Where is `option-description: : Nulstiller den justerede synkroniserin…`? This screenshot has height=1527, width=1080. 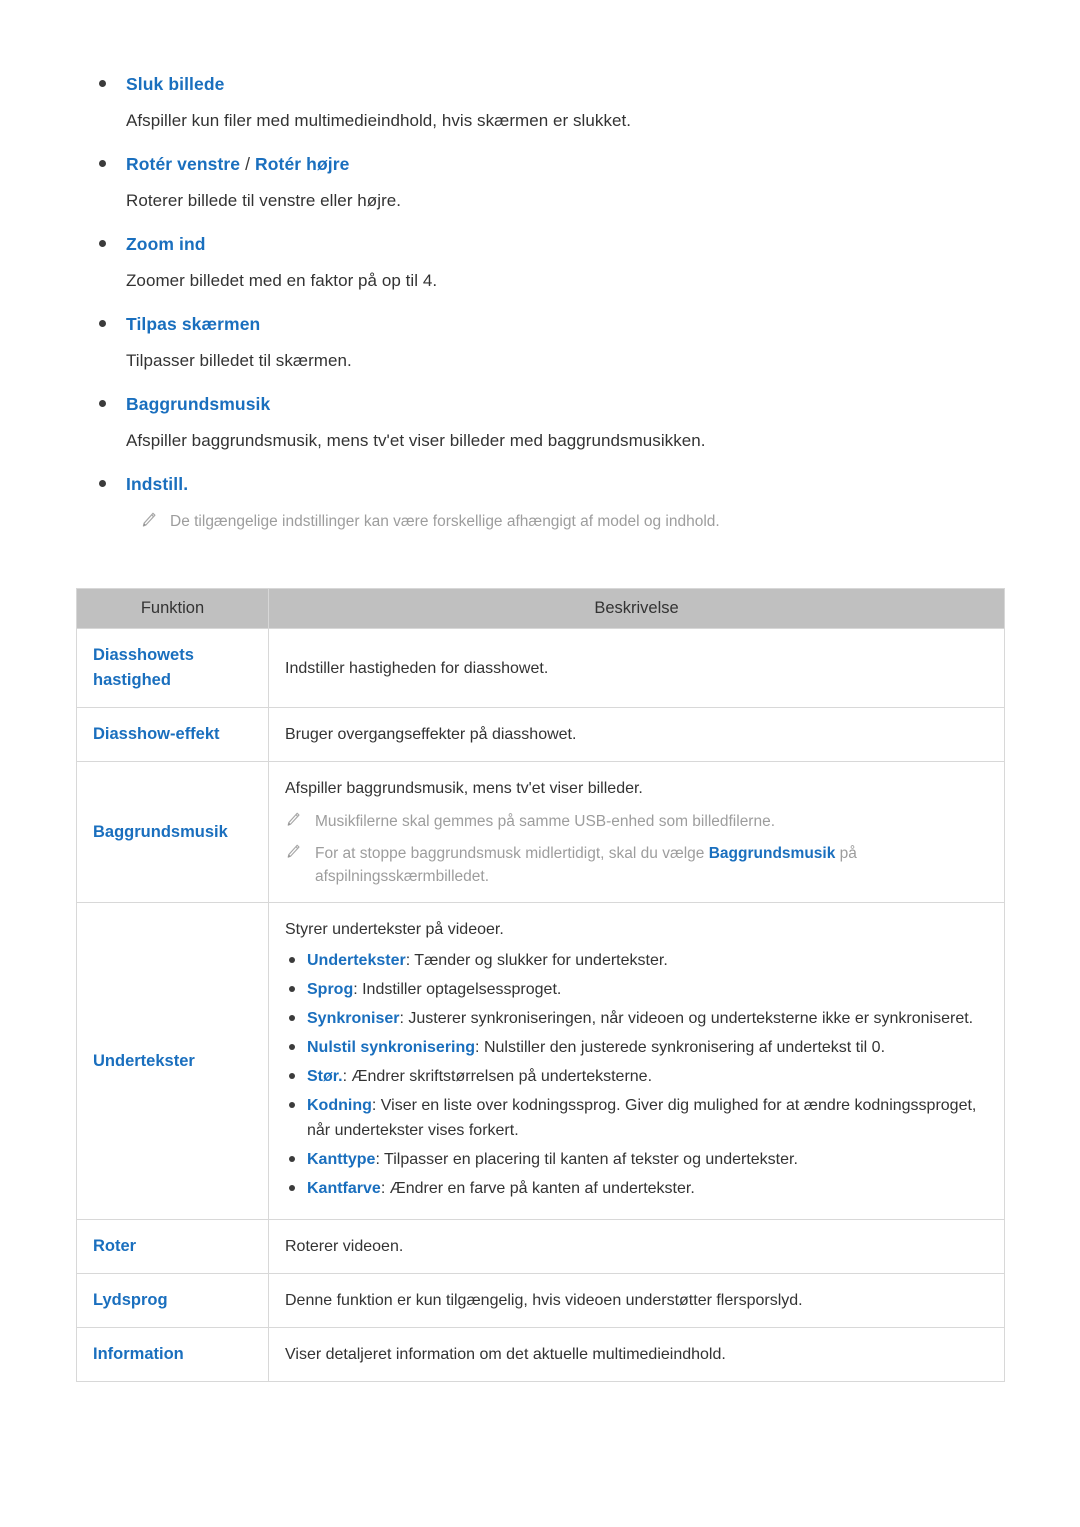 option-description: : Nulstiller den justerede synkroniserin… is located at coordinates (680, 1047).